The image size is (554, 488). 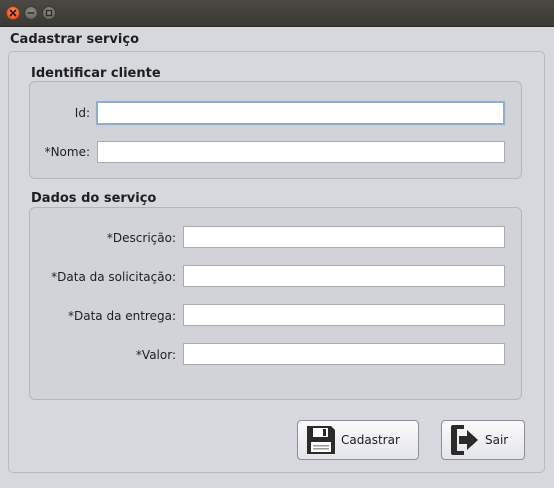 What do you see at coordinates (82, 113) in the screenshot?
I see `id-label: Id:` at bounding box center [82, 113].